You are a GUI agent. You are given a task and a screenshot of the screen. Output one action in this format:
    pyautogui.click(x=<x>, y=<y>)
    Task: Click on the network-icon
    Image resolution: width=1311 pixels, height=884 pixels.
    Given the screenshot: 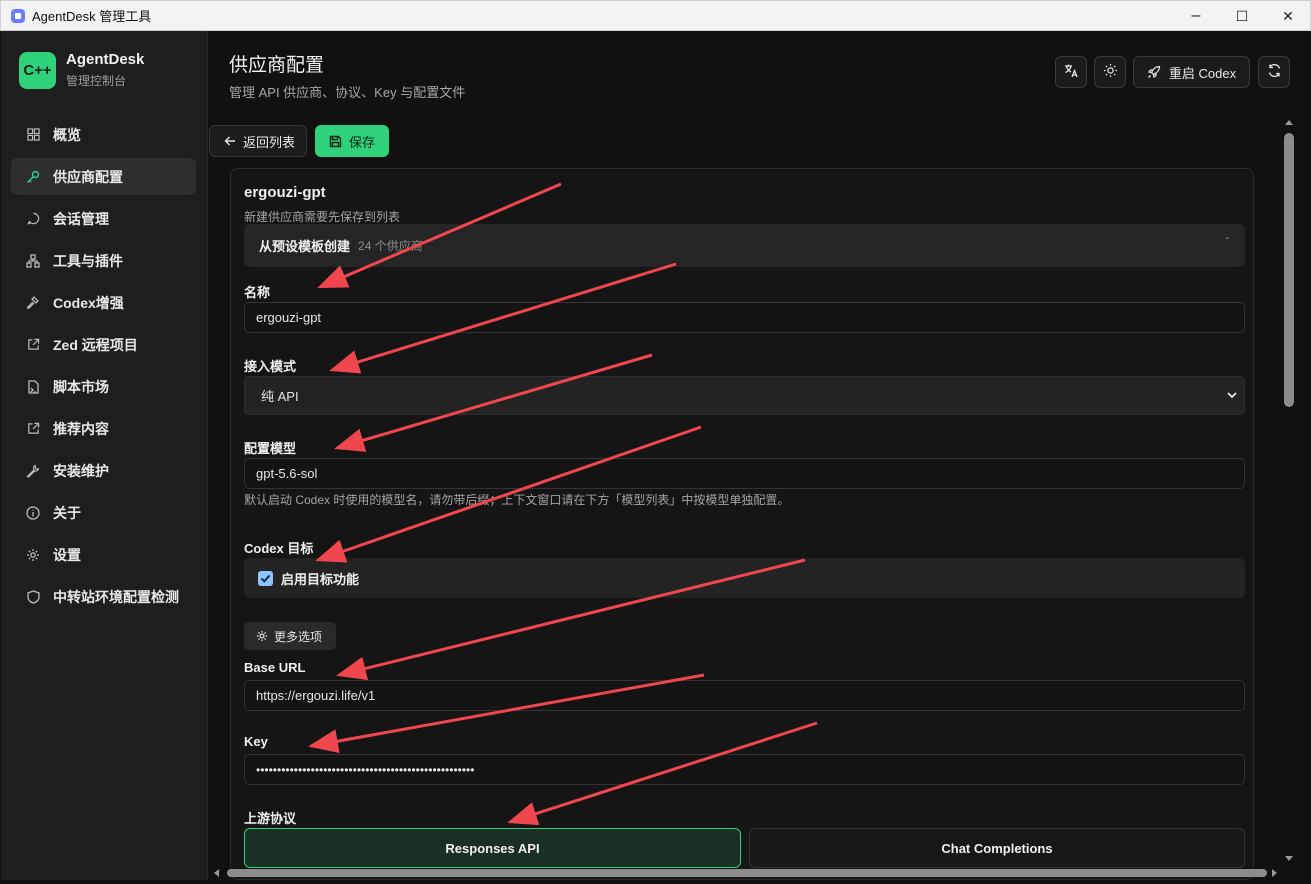 What is the action you would take?
    pyautogui.click(x=33, y=260)
    